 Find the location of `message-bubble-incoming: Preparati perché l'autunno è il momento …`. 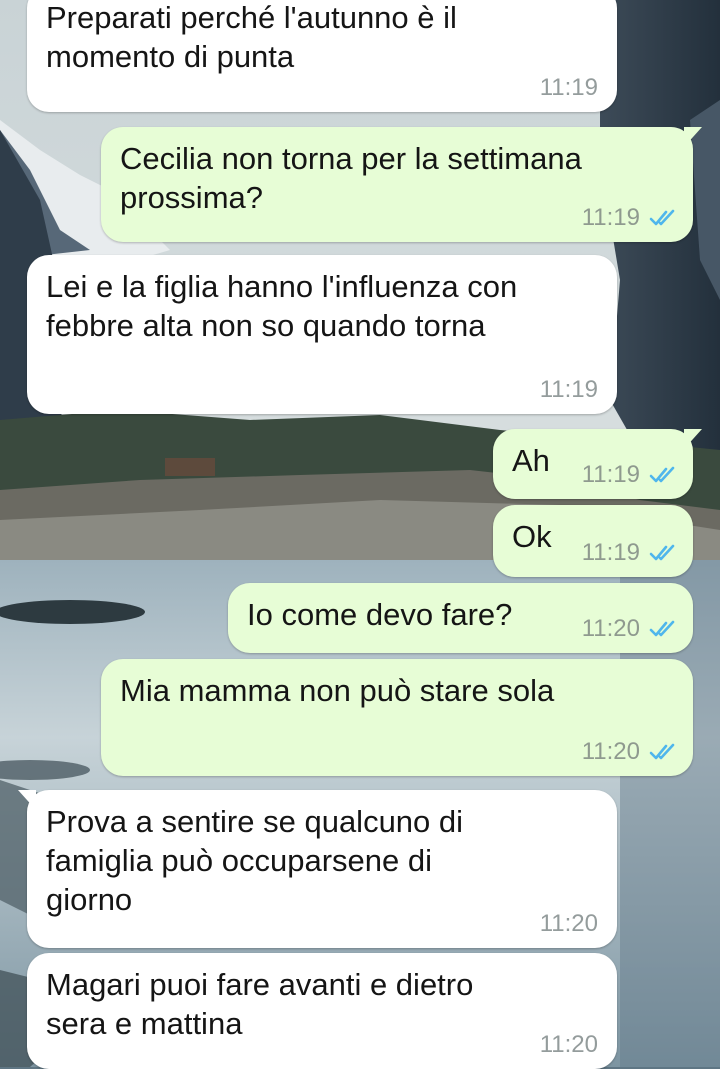

message-bubble-incoming: Preparati perché l'autunno è il momento … is located at coordinates (322, 56).